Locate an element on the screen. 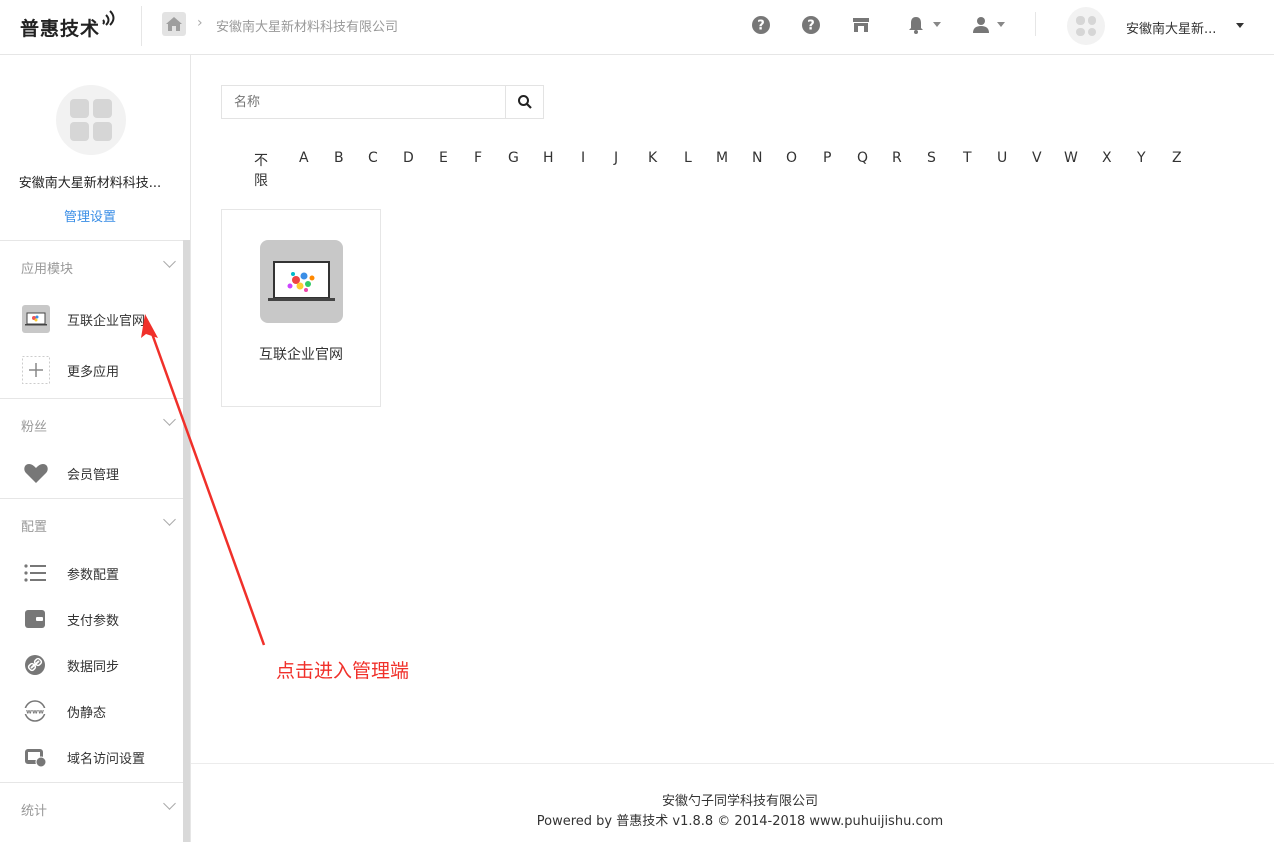  footer-company: 安徽勺子同学科技有限公司 is located at coordinates (739, 801).